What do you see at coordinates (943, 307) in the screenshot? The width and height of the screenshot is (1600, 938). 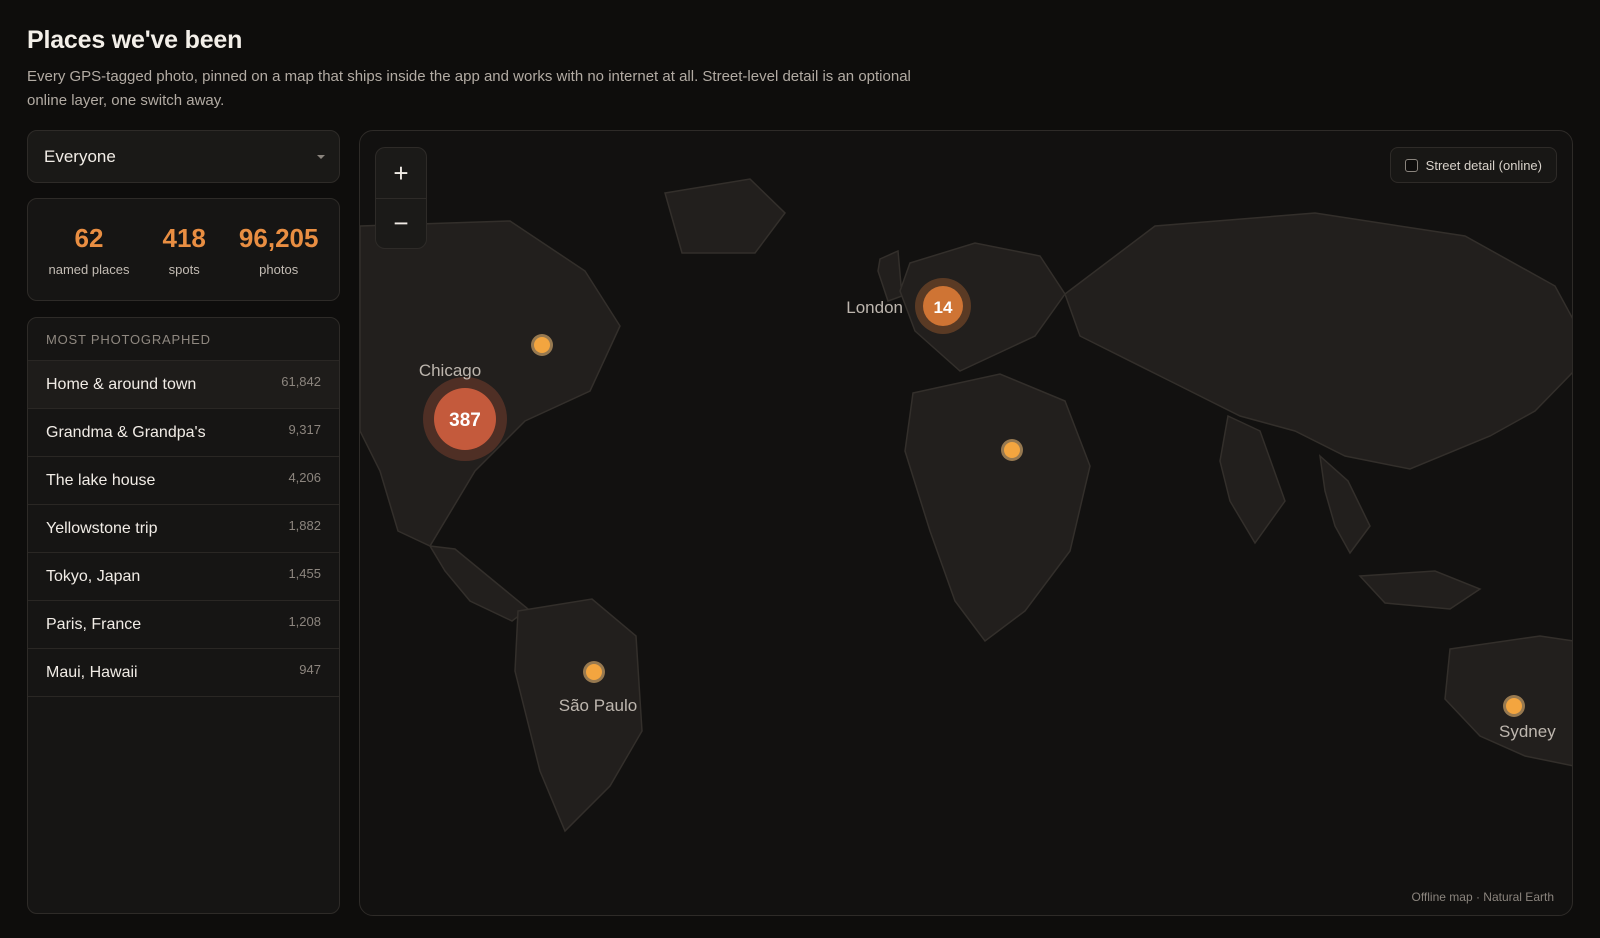 I see `cluster-count: 14` at bounding box center [943, 307].